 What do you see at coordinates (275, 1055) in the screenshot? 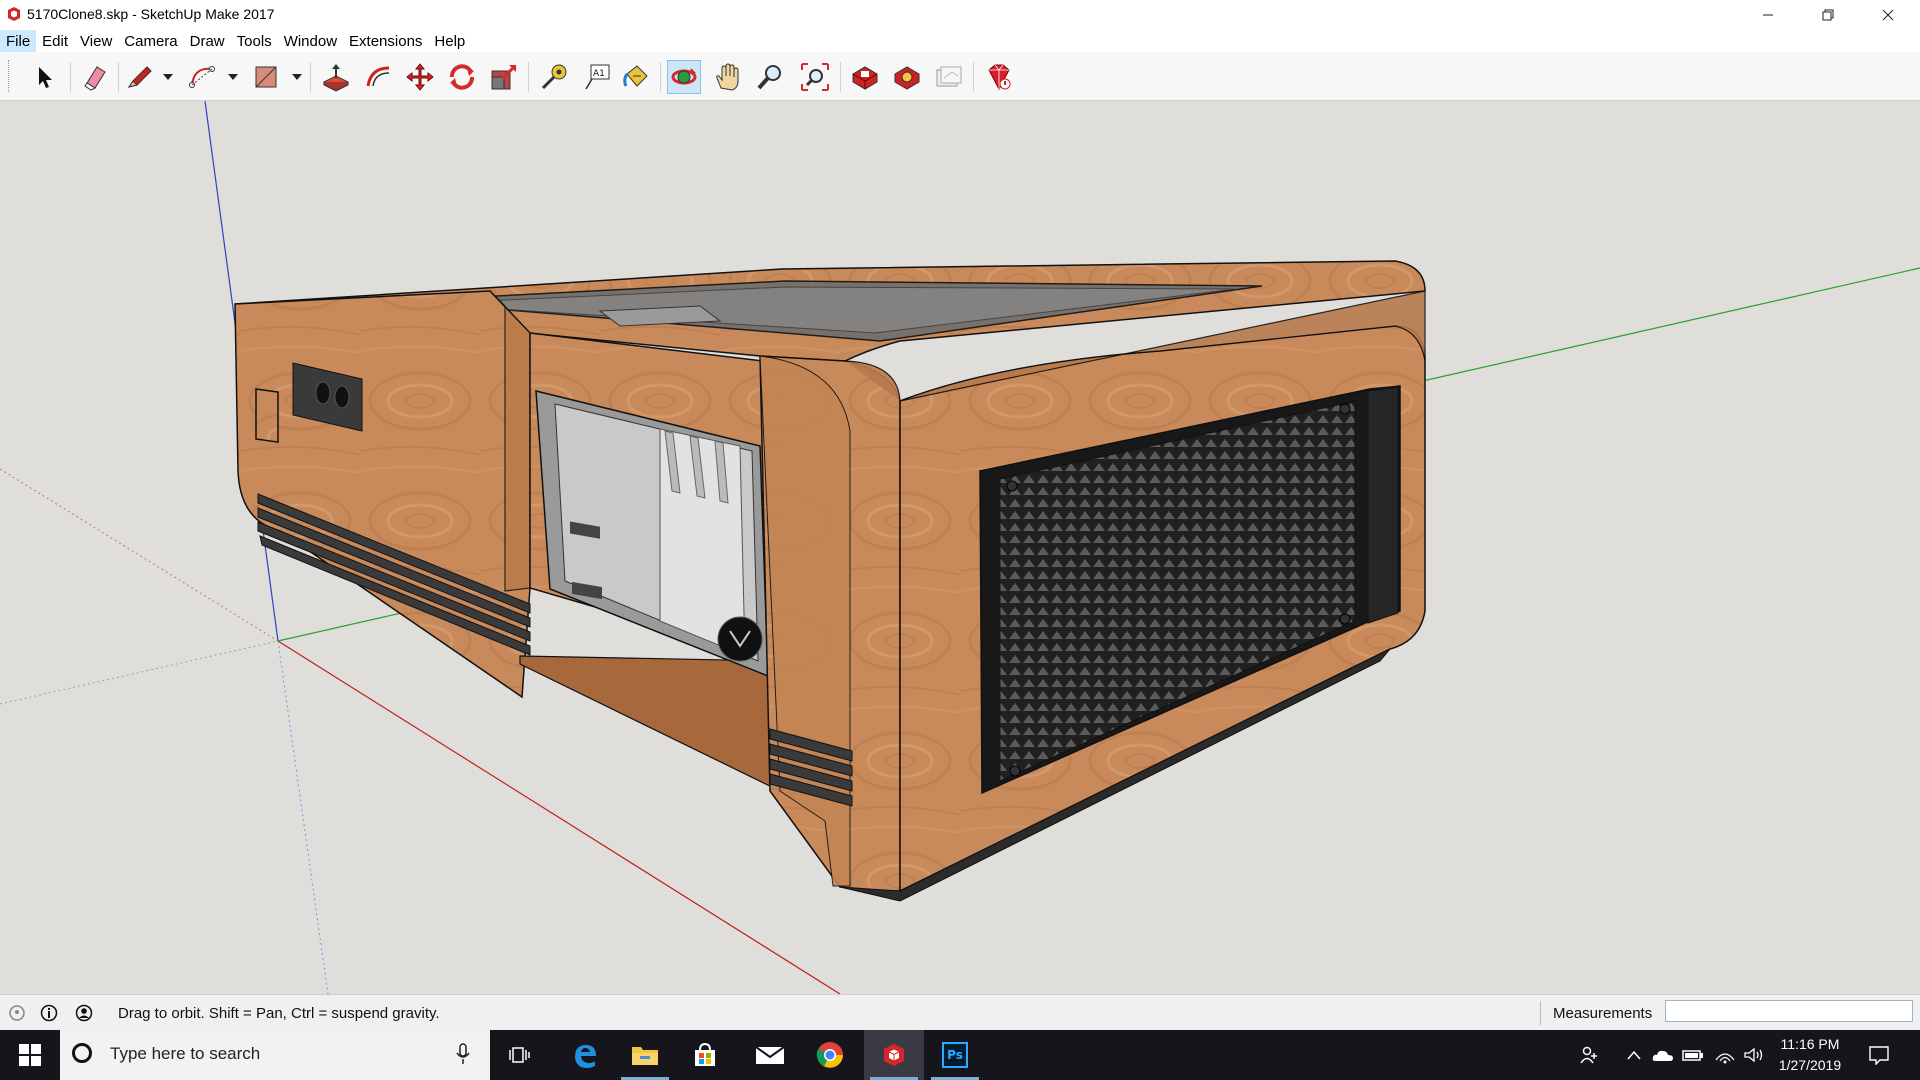
I see `taskbar-search: Type here to search` at bounding box center [275, 1055].